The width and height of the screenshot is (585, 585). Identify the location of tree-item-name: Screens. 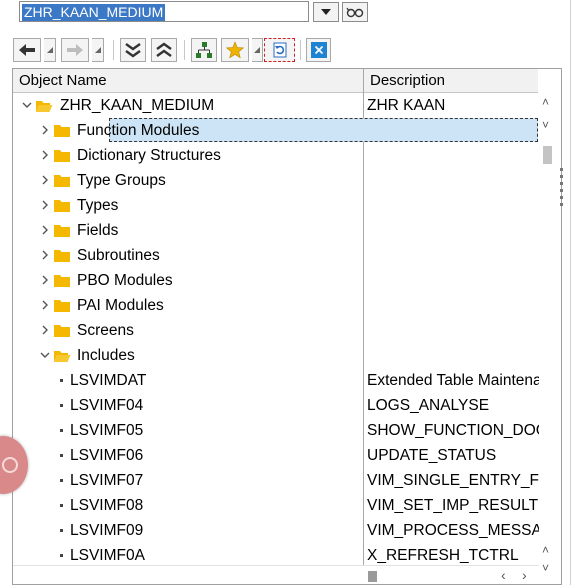
(105, 330).